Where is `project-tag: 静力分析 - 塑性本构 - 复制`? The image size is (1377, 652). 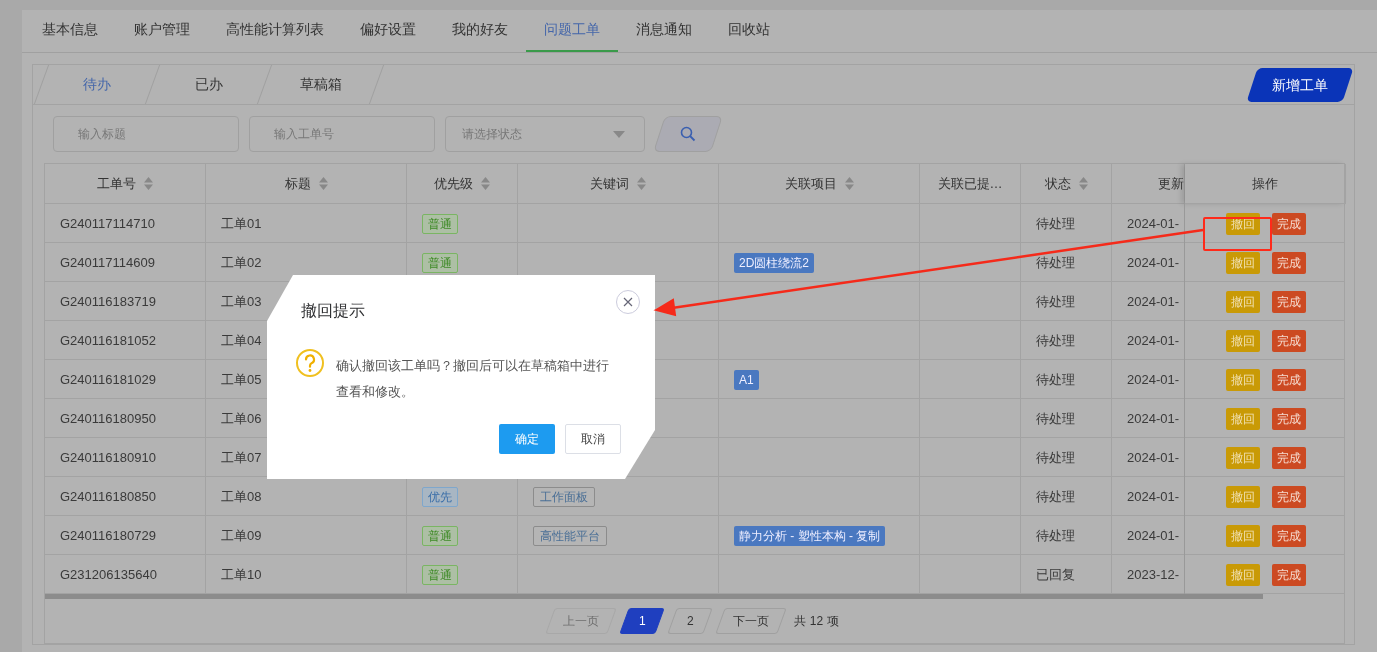
project-tag: 静力分析 - 塑性本构 - 复制 is located at coordinates (810, 535).